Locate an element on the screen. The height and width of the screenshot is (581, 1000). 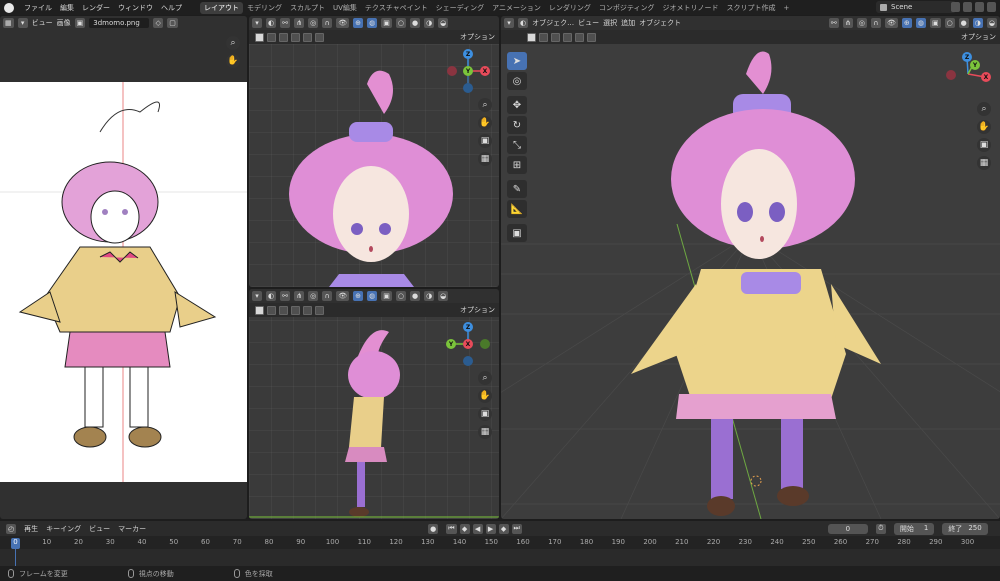
front-viewport: Z X Y ⌕ ✋ ▣ ▦ is located at coordinates (374, 165).